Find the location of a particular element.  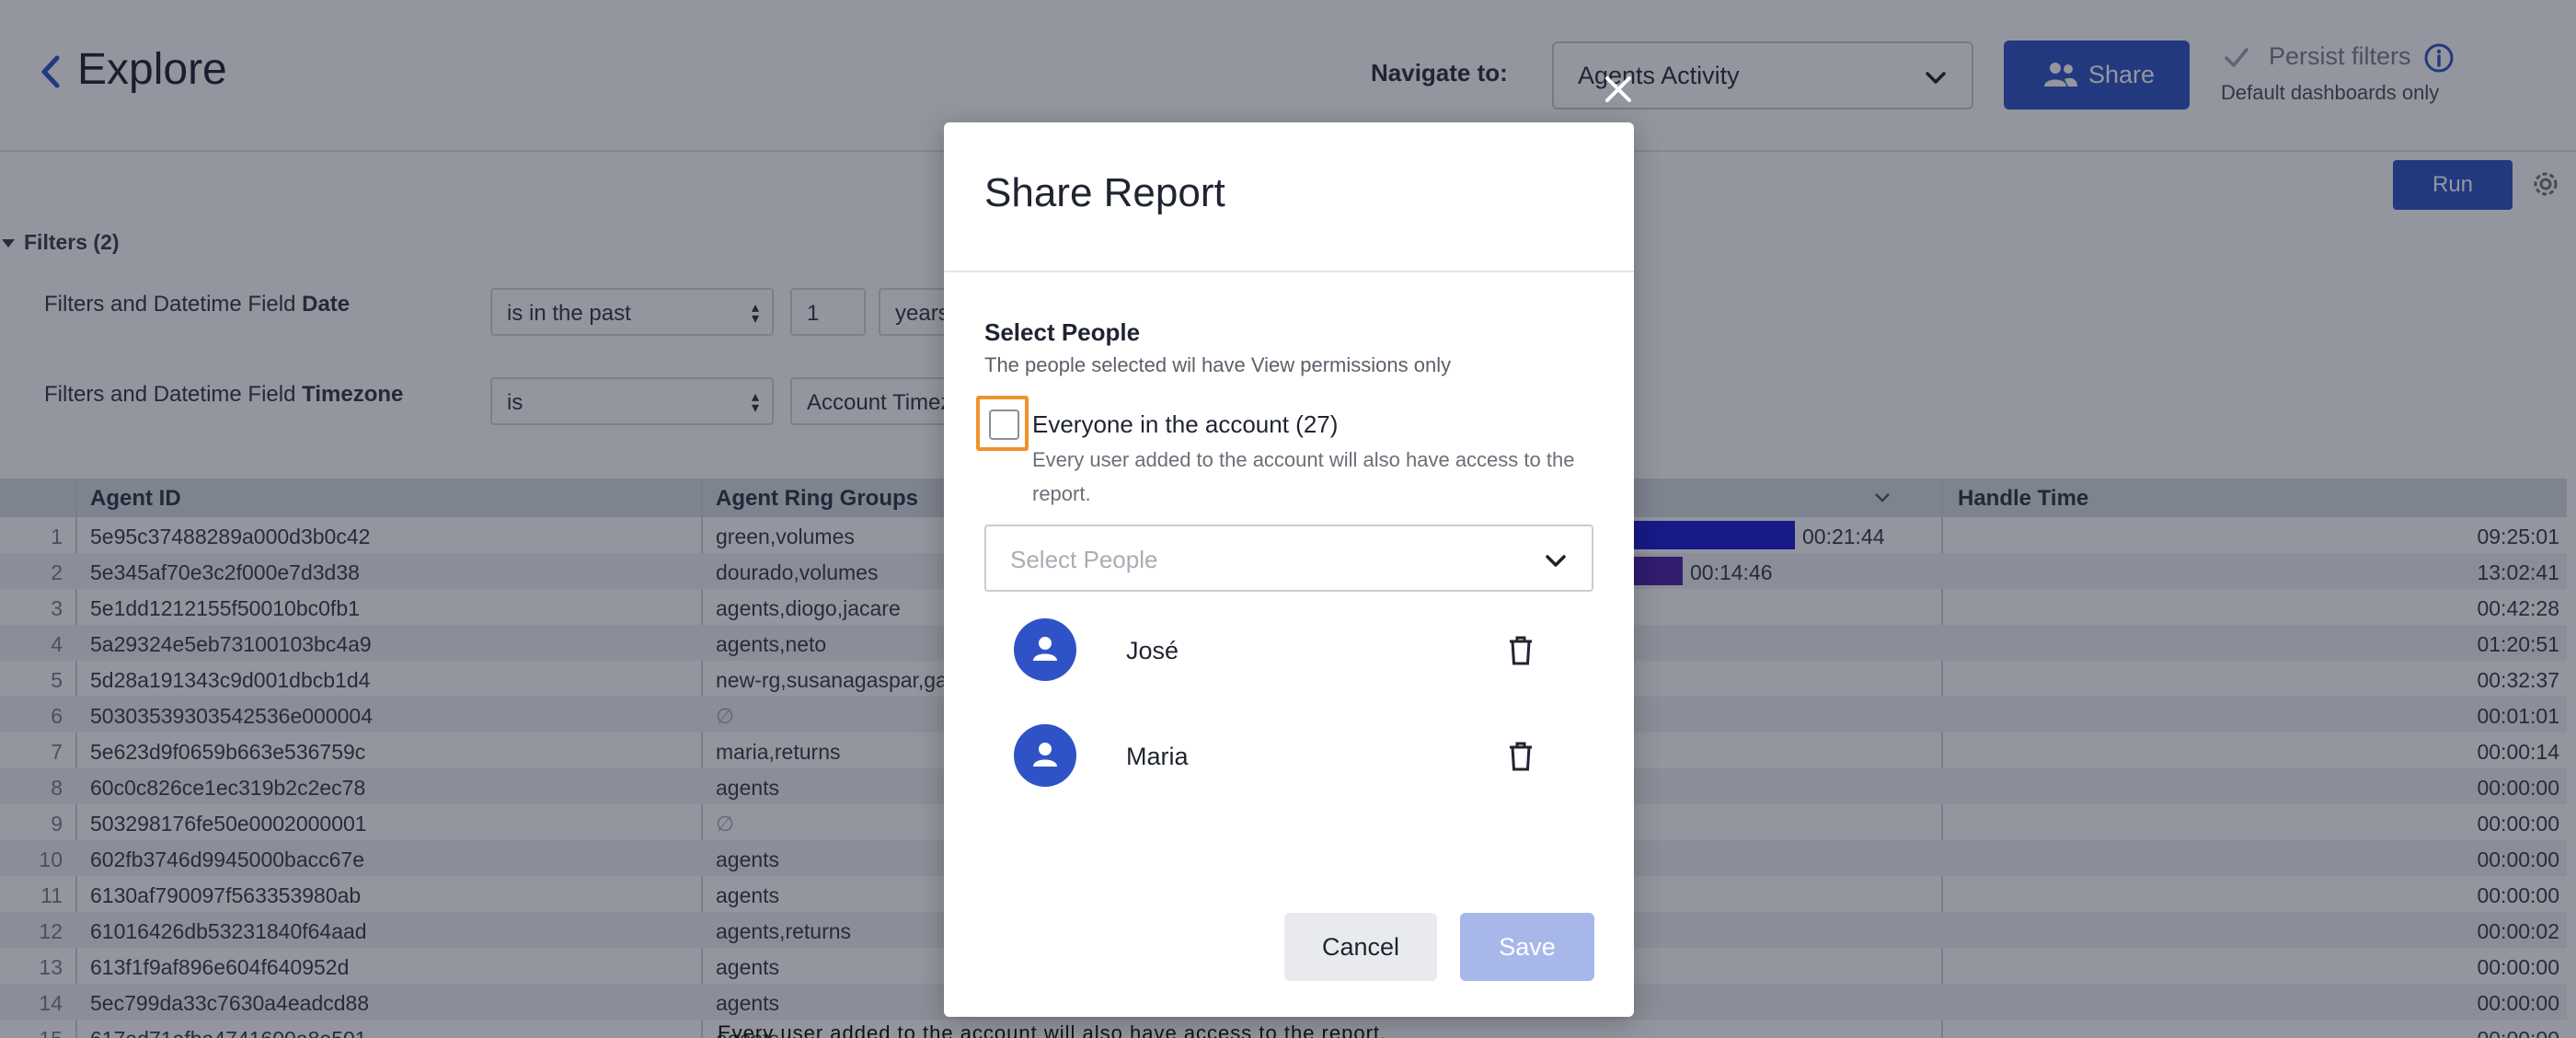

person-item: José is located at coordinates (1280, 650).